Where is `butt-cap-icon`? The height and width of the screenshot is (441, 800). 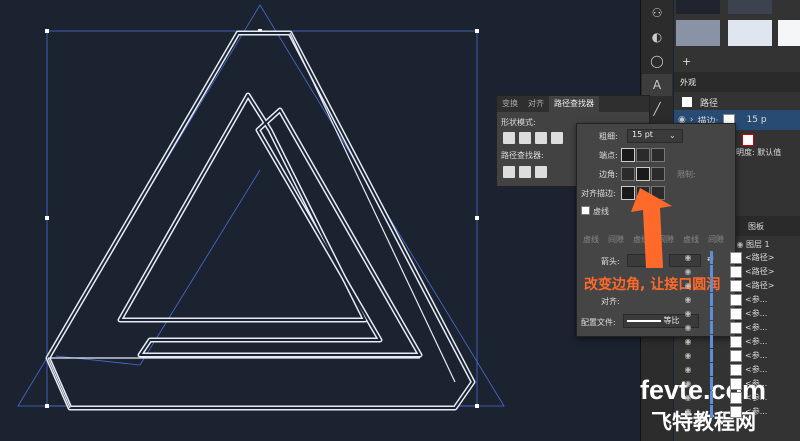
butt-cap-icon is located at coordinates (628, 155).